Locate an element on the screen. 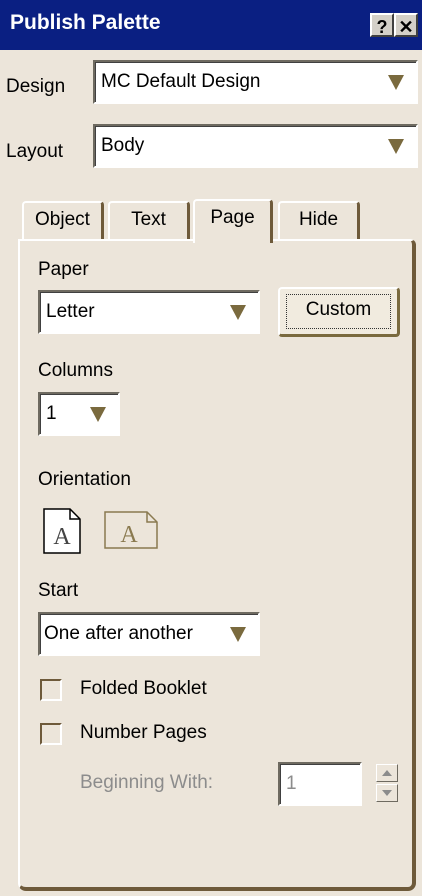 The height and width of the screenshot is (896, 422). number-pages-checkbox is located at coordinates (51, 734).